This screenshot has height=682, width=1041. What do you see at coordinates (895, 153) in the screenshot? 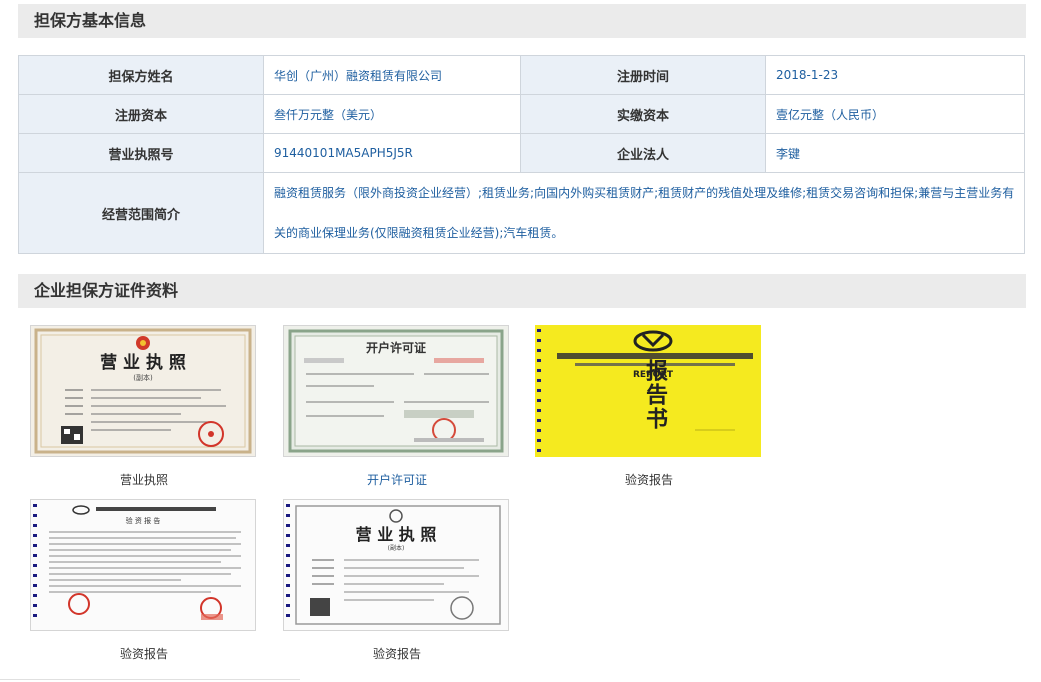
I see `legal-person-value: 李键` at bounding box center [895, 153].